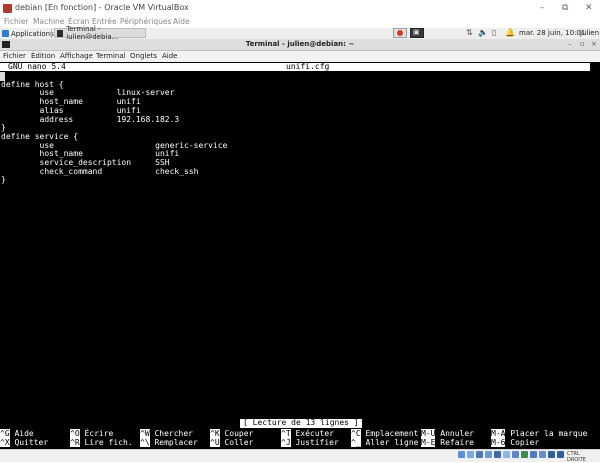 The image size is (600, 463). What do you see at coordinates (100, 171) in the screenshot?
I see `file-line: check_command check_ssh` at bounding box center [100, 171].